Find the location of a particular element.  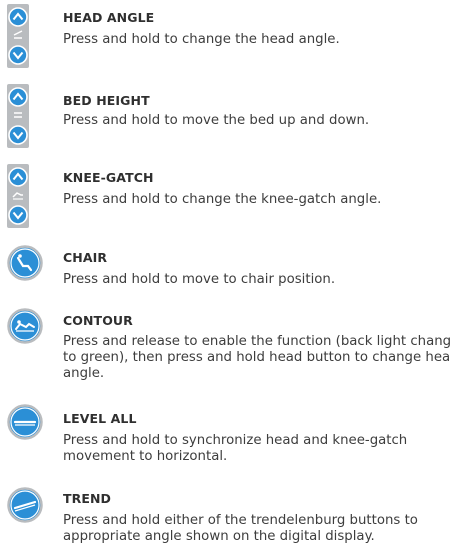

item-title: CONTOUR is located at coordinates (98, 320).